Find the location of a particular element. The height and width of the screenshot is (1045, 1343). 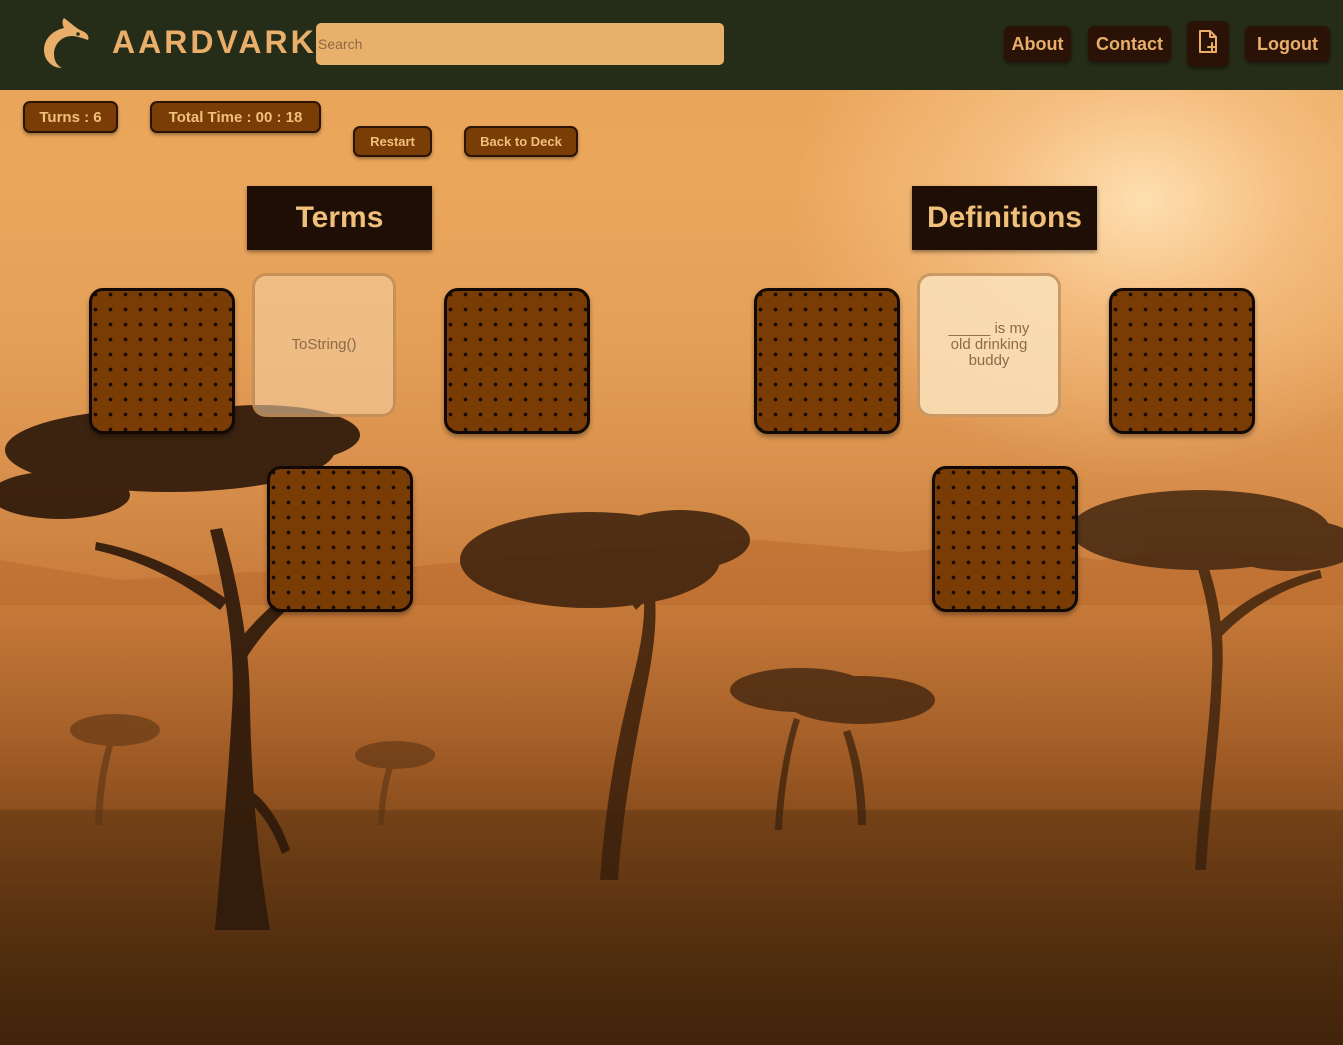

turns-counter: Turns : 6 is located at coordinates (70, 117).